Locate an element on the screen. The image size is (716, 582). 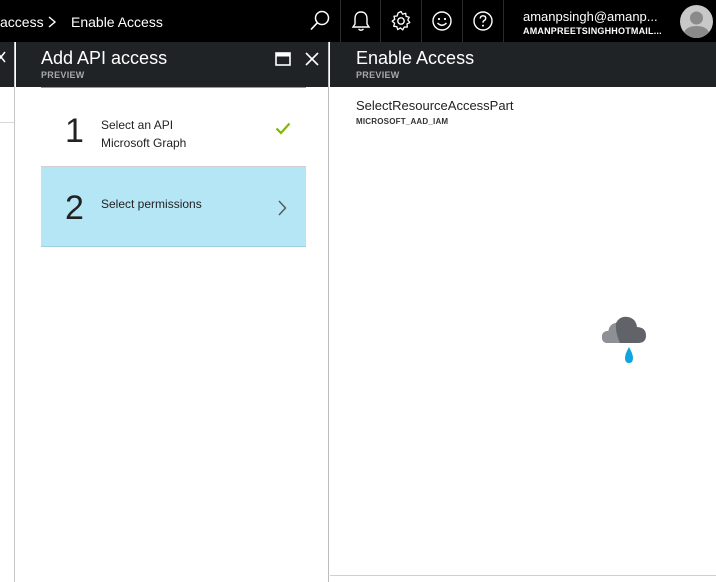
help-question-icon is located at coordinates (482, 21).